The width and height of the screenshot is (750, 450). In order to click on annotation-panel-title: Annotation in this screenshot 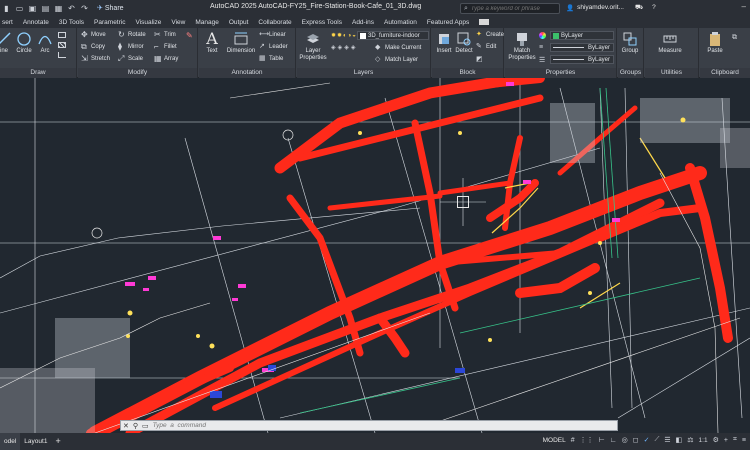, I will do `click(247, 73)`.